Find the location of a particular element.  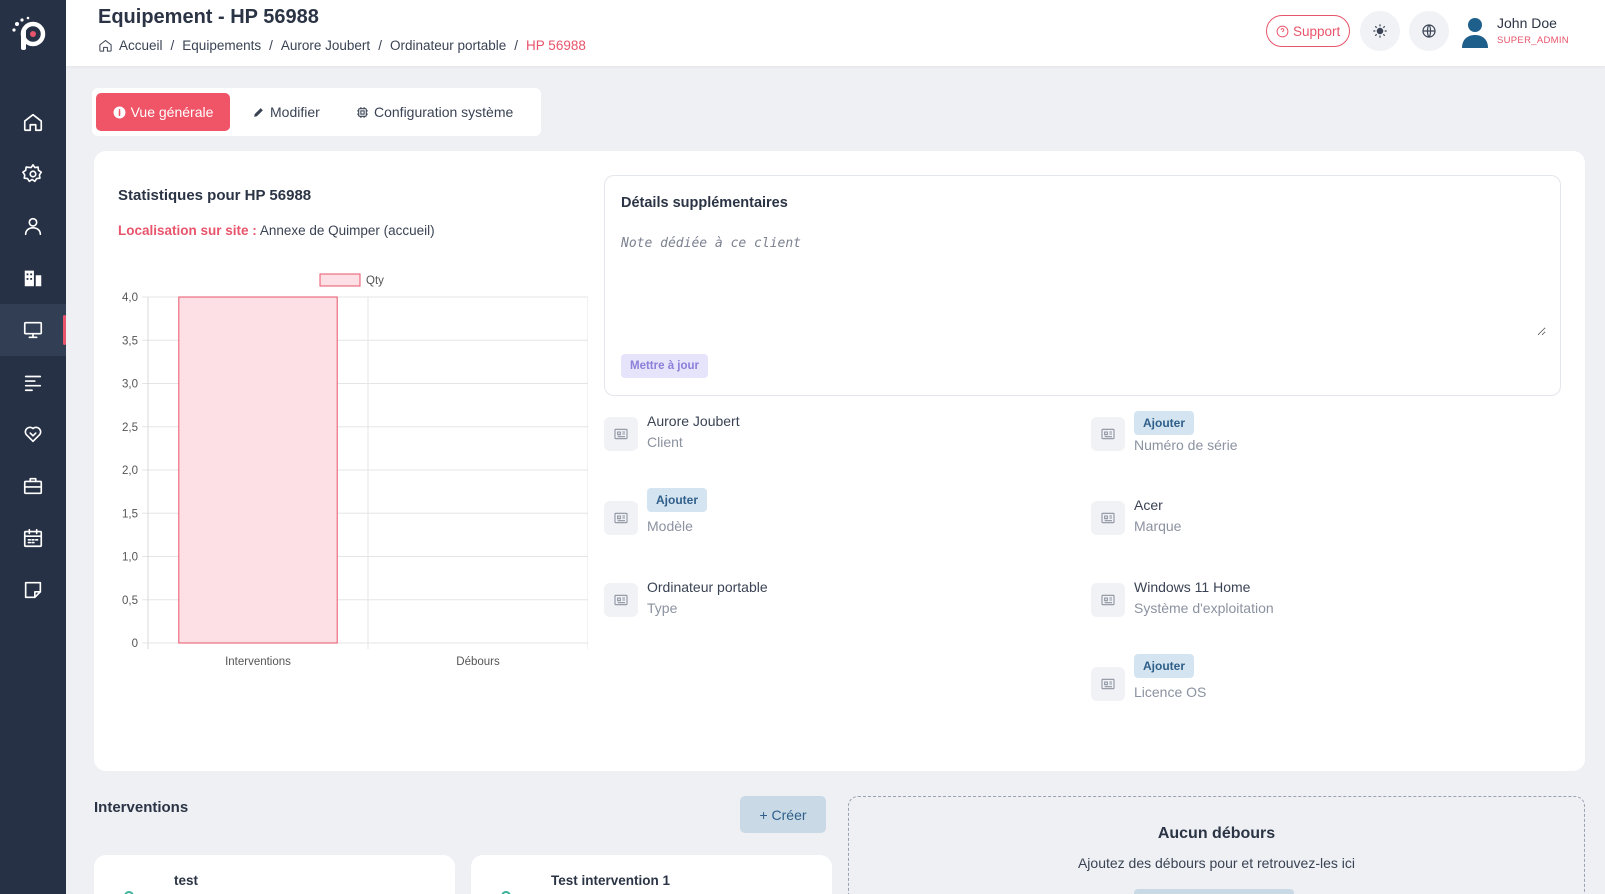

page-title: Equipement - HP 56988 is located at coordinates (208, 17).